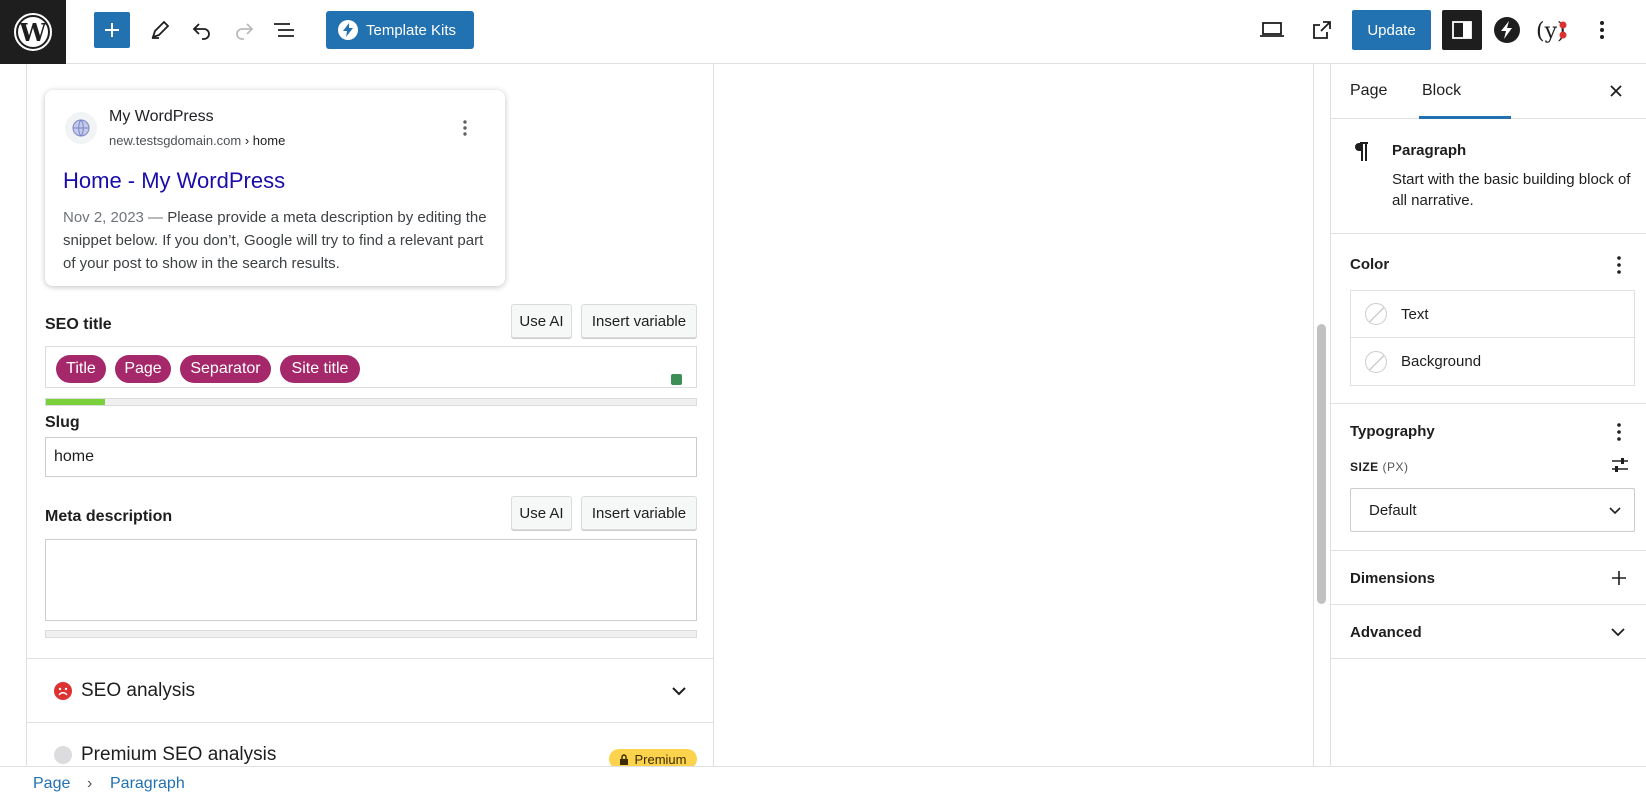 The image size is (1646, 799). I want to click on divider, so click(1488, 403).